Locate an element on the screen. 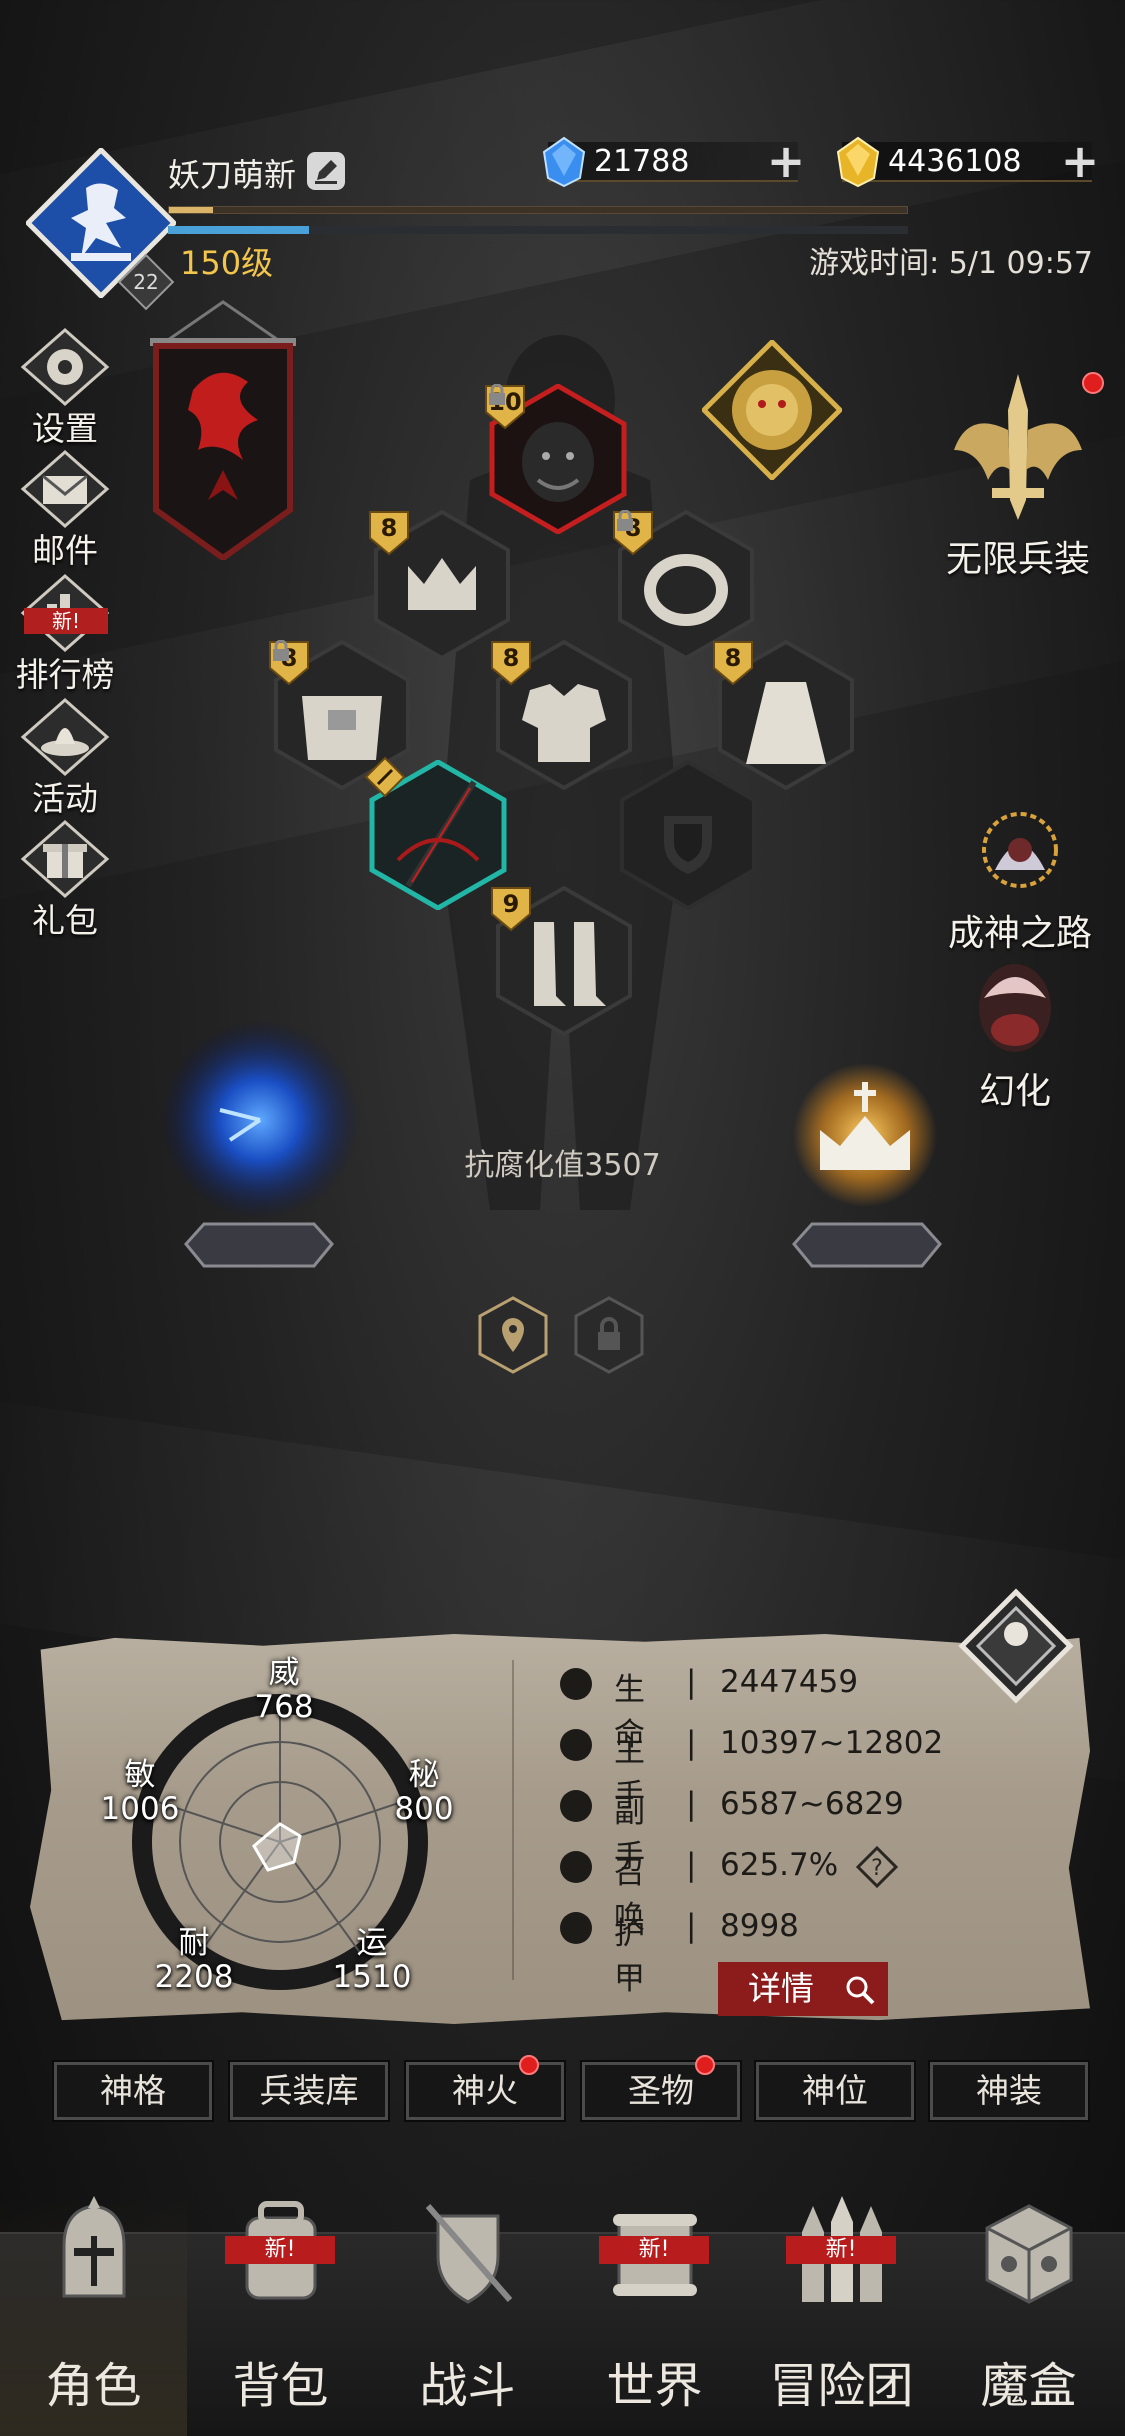 The width and height of the screenshot is (1125, 2436). nav-label: 角色 is located at coordinates (93, 2386).